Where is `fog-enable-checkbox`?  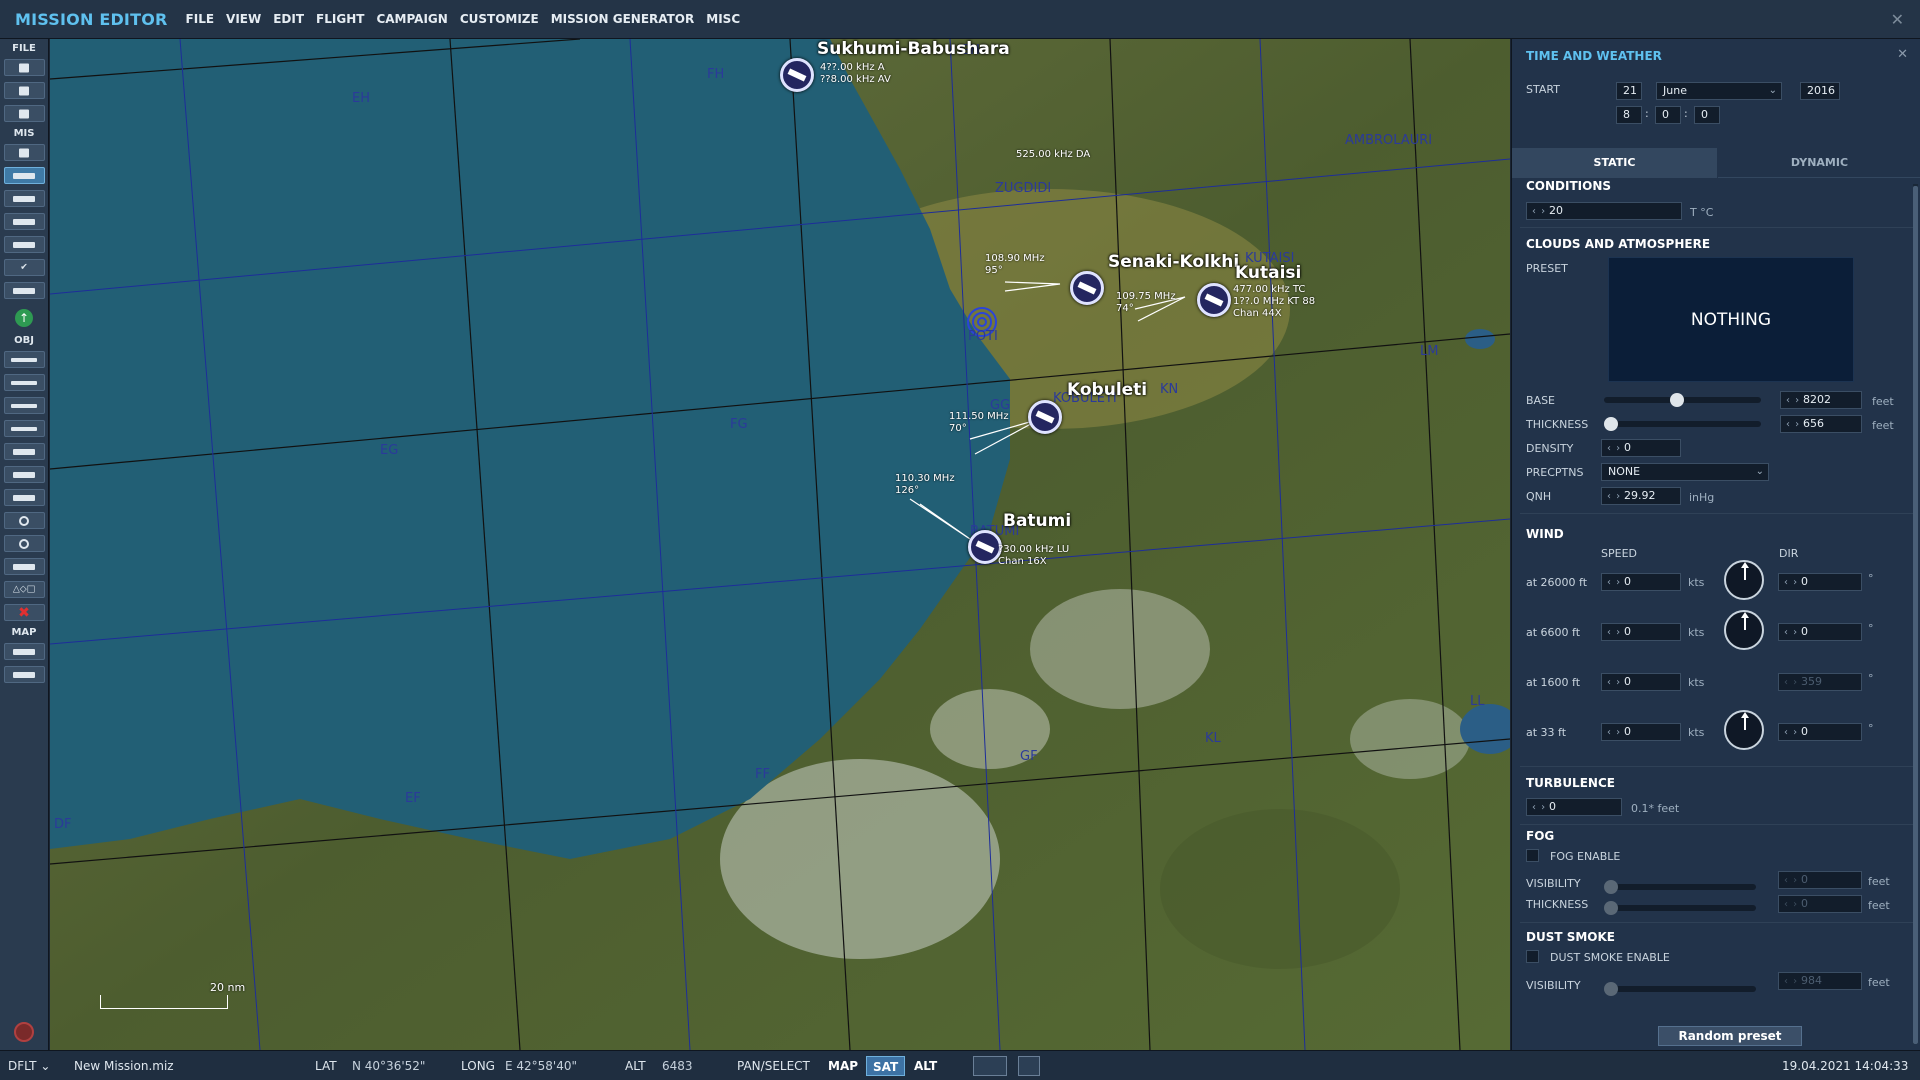 fog-enable-checkbox is located at coordinates (1532, 855).